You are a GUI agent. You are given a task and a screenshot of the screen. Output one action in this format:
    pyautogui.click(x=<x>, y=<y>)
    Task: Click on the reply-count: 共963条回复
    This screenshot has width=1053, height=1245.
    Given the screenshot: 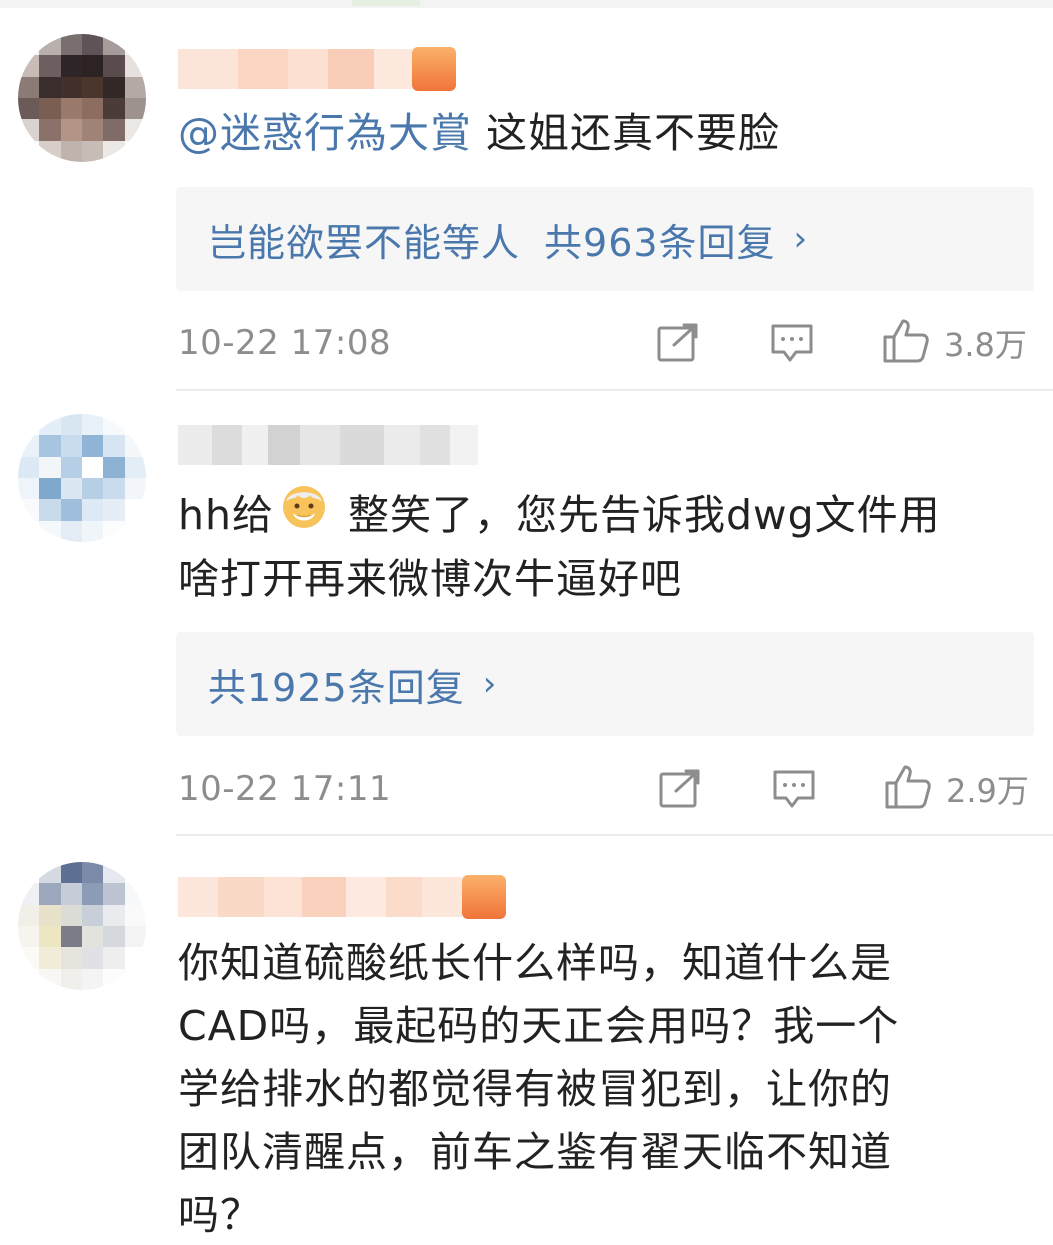 What is the action you would take?
    pyautogui.click(x=660, y=242)
    